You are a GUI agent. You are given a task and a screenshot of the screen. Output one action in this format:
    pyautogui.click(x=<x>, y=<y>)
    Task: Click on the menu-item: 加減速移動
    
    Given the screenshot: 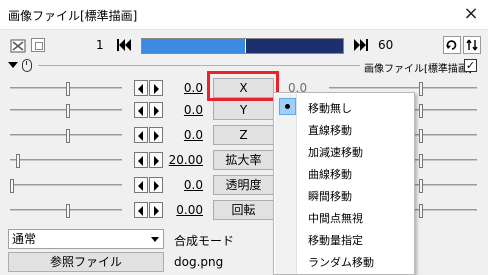 What is the action you would take?
    pyautogui.click(x=344, y=151)
    